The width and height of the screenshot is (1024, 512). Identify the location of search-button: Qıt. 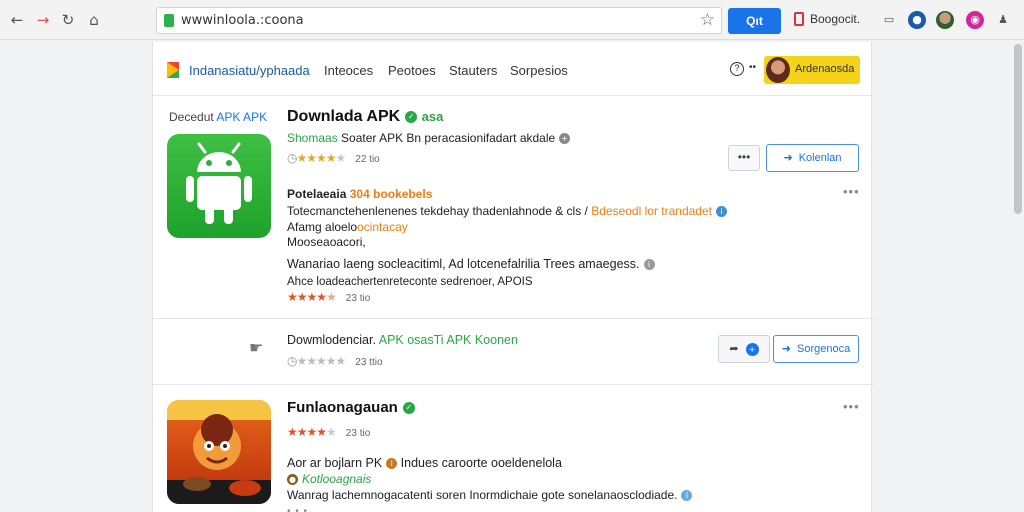
(754, 21).